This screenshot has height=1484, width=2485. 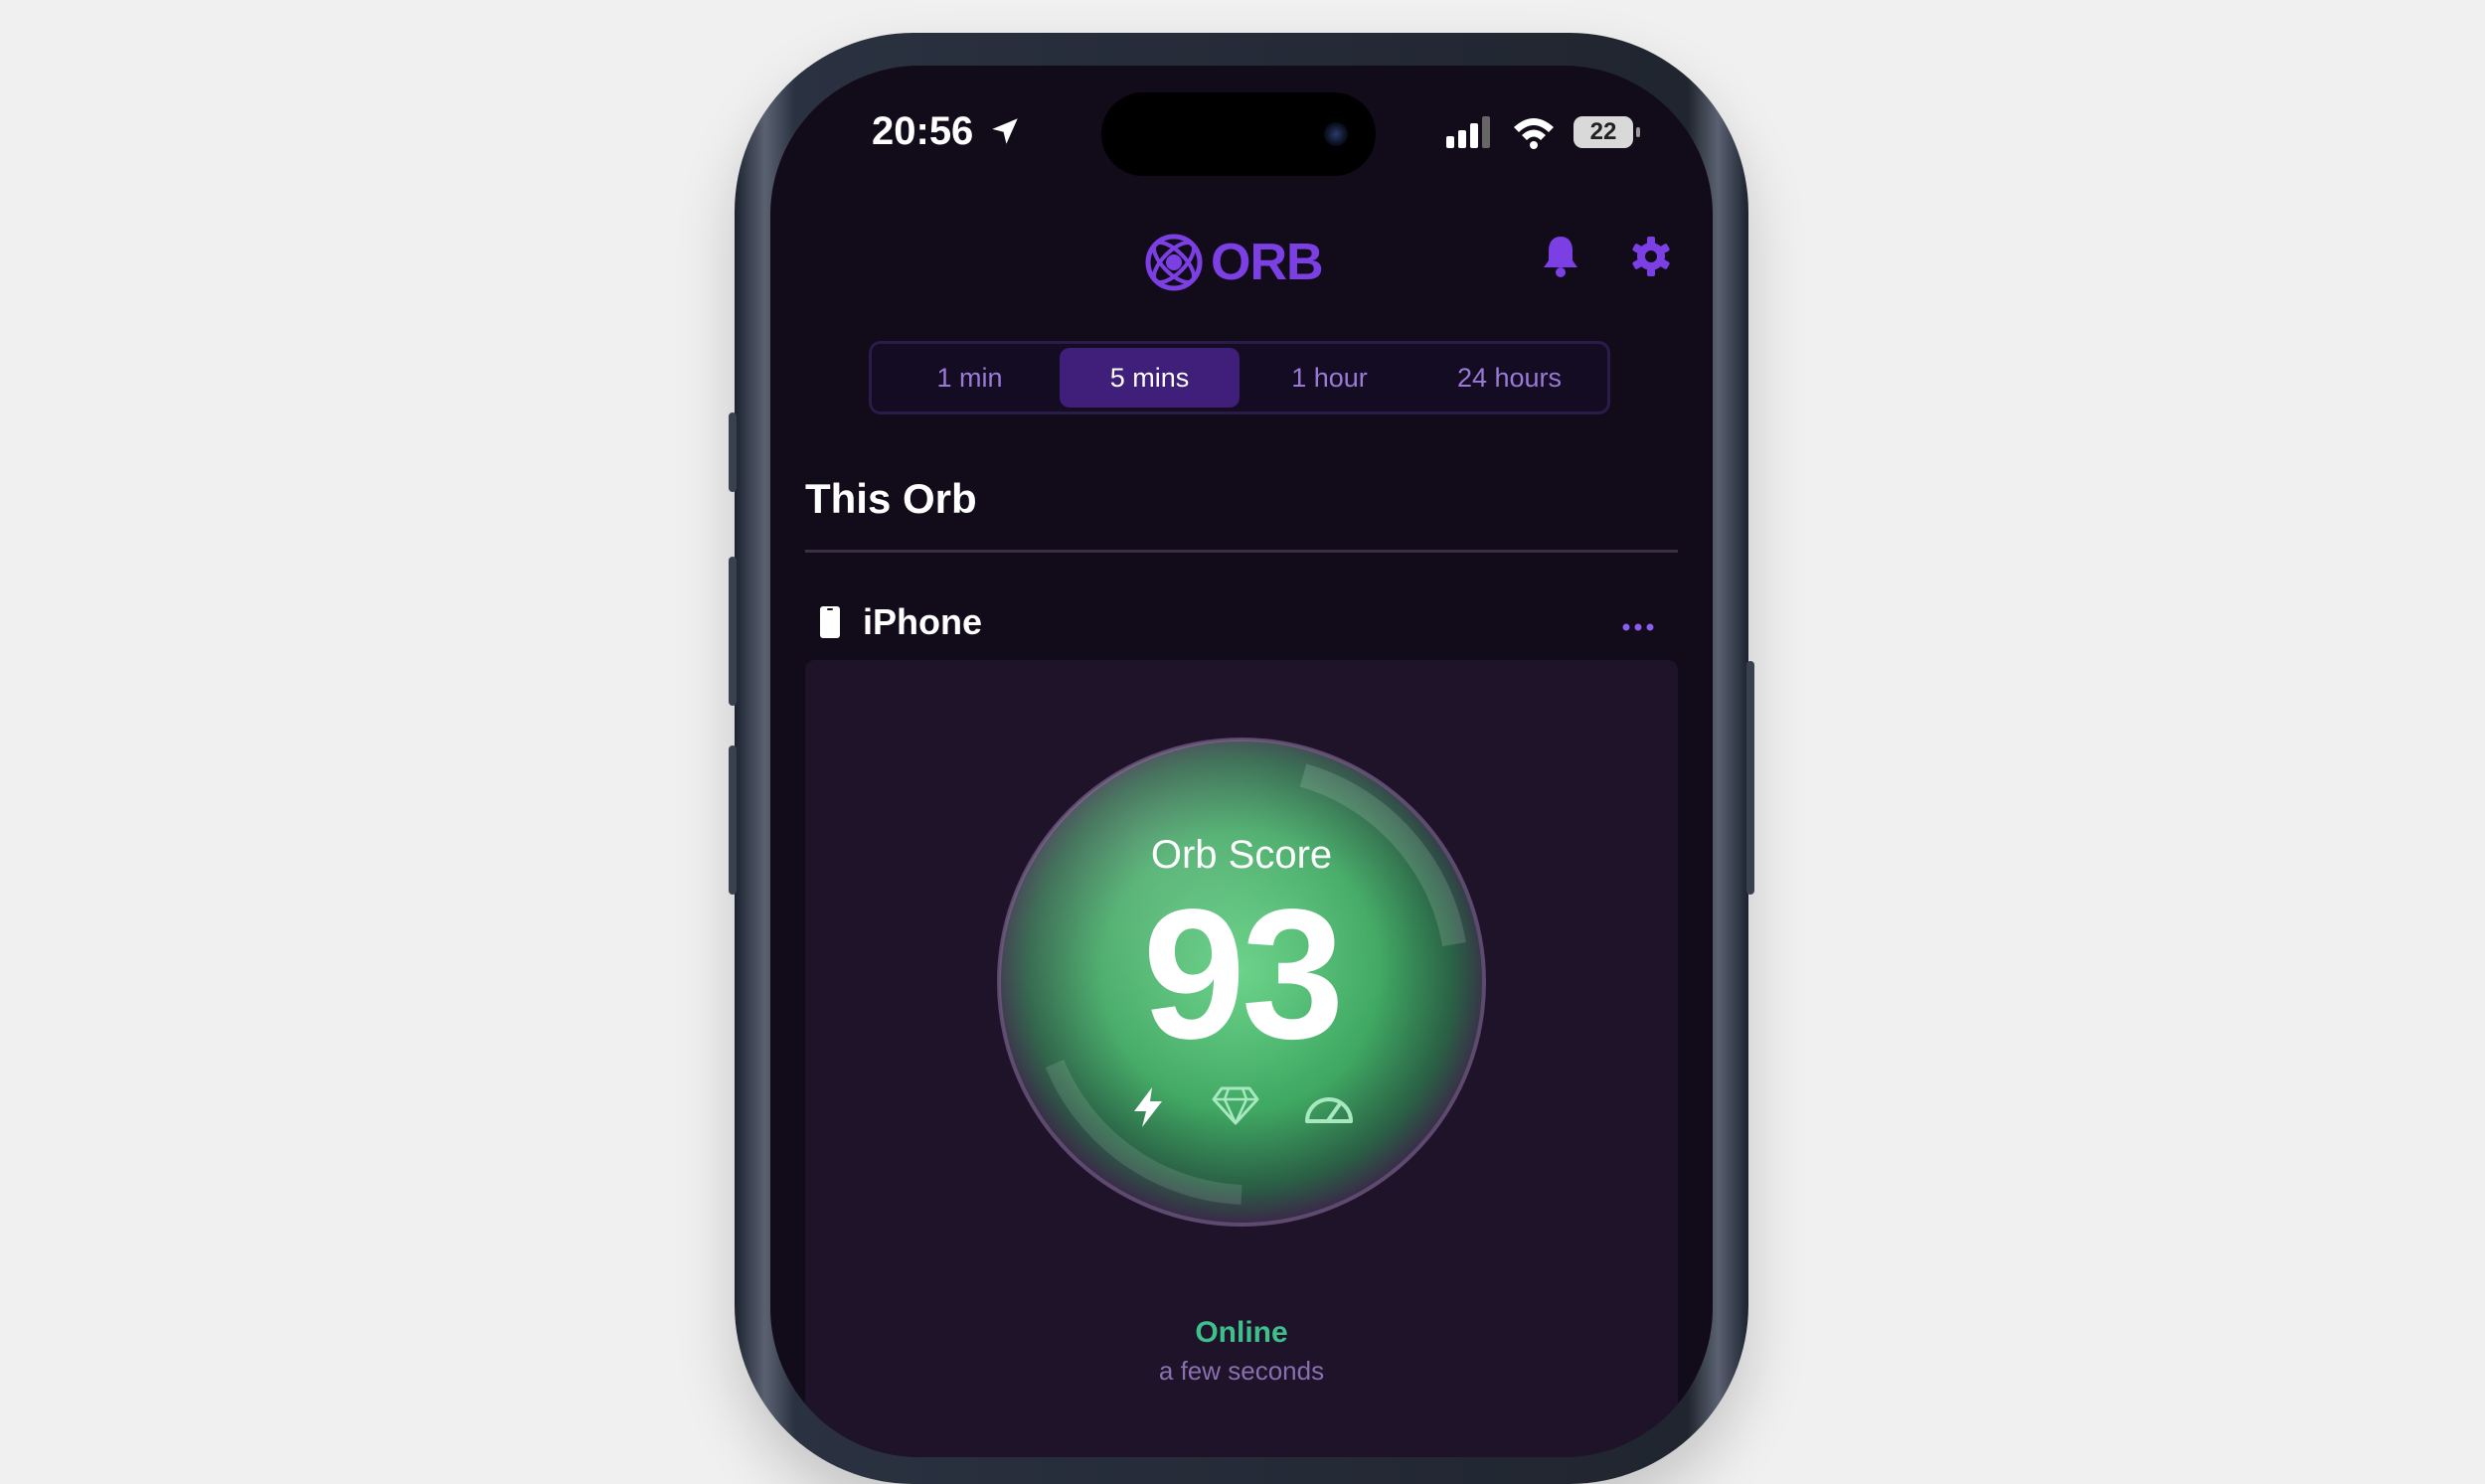 What do you see at coordinates (1329, 378) in the screenshot?
I see `range-1-hour: 1 hour` at bounding box center [1329, 378].